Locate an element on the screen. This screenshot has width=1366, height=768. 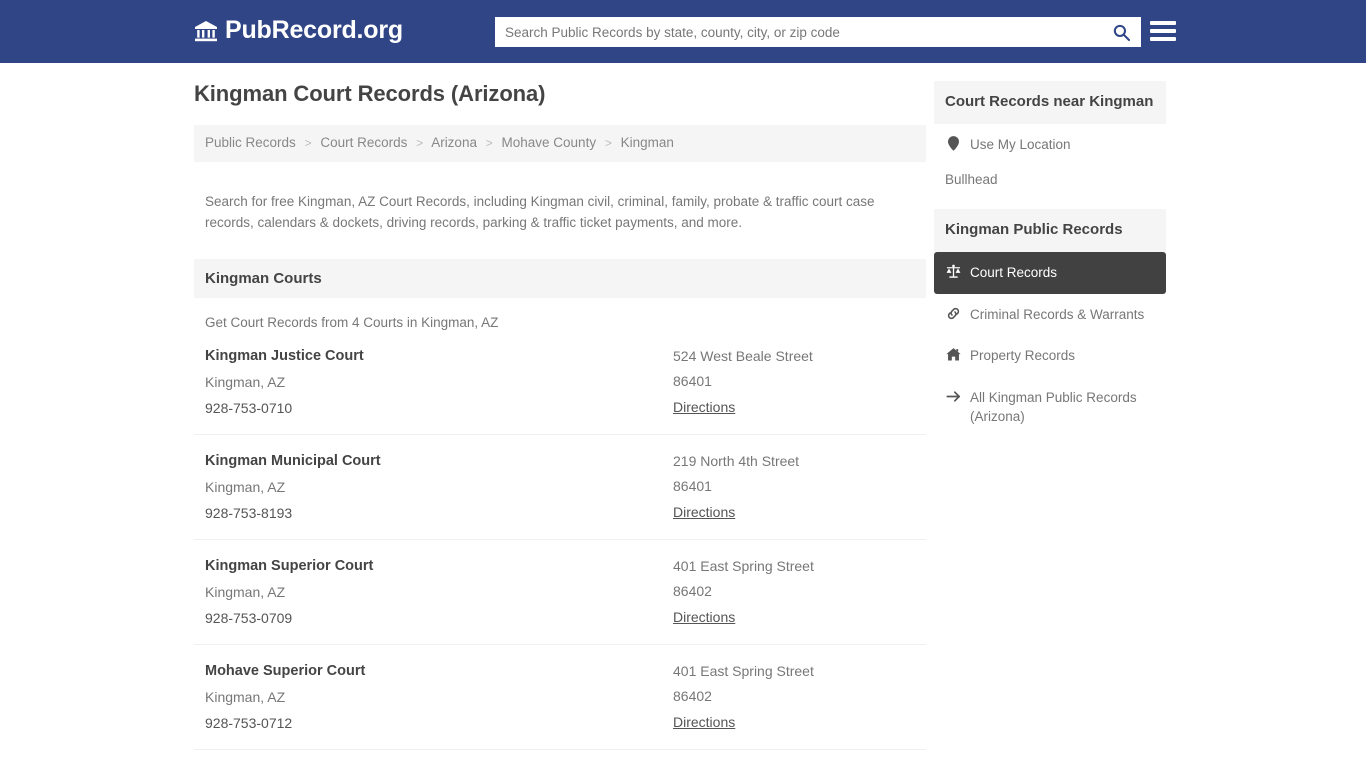
sidebar-heading-court-records-near: Court Records near Kingman is located at coordinates (1050, 103).